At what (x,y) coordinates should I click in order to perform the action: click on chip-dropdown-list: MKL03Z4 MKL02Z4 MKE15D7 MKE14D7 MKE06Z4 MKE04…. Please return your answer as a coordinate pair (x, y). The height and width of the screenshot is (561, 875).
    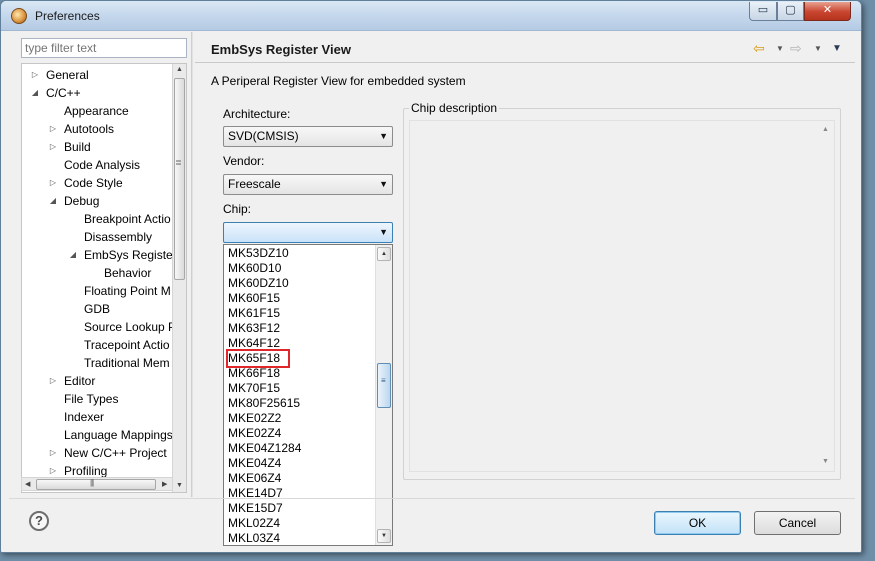
    Looking at the image, I should click on (308, 395).